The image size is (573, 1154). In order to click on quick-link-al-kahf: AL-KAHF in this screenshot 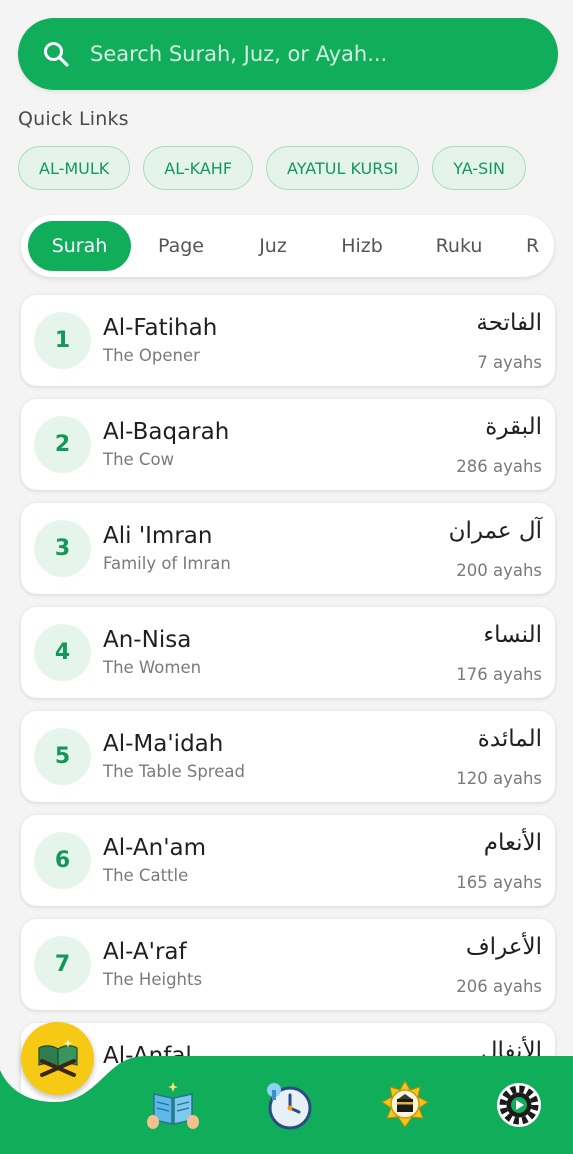, I will do `click(198, 168)`.